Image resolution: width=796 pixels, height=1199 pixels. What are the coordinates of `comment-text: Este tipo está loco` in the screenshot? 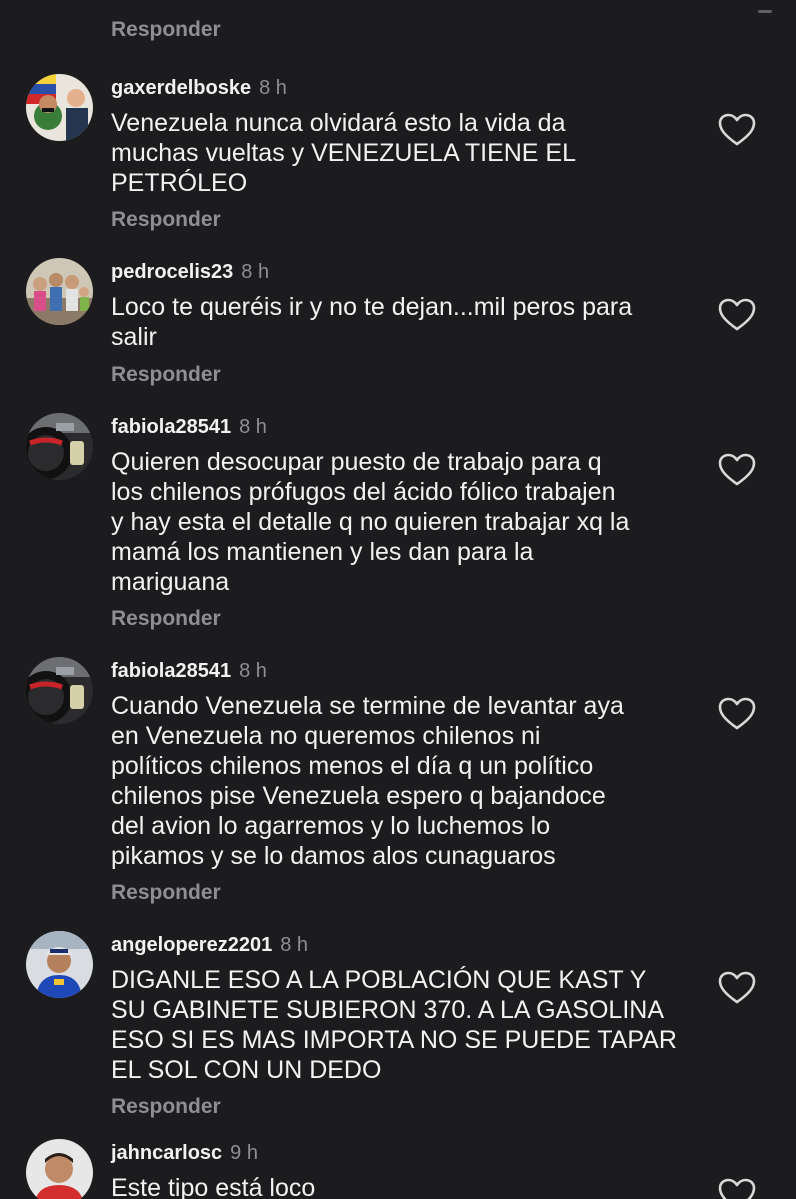 It's located at (213, 1186).